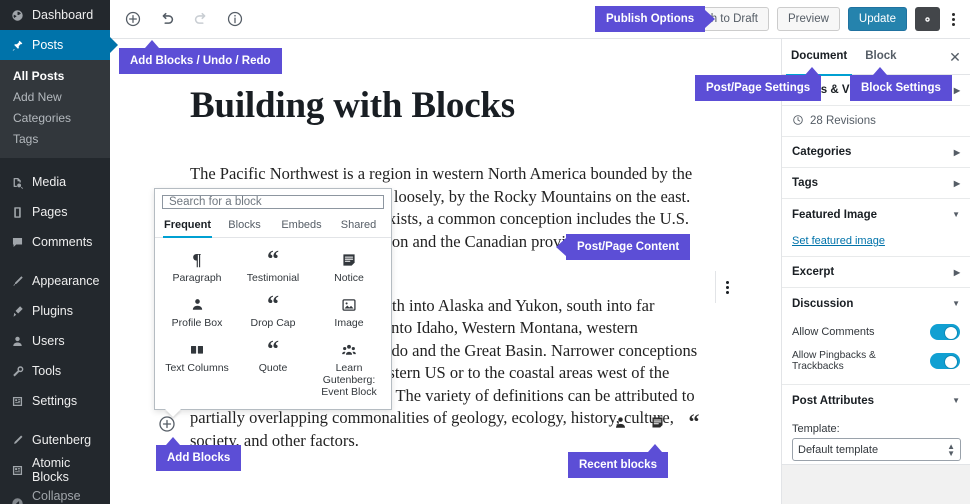  Describe the element at coordinates (55, 420) in the screenshot. I see `sidebar-divider` at that location.